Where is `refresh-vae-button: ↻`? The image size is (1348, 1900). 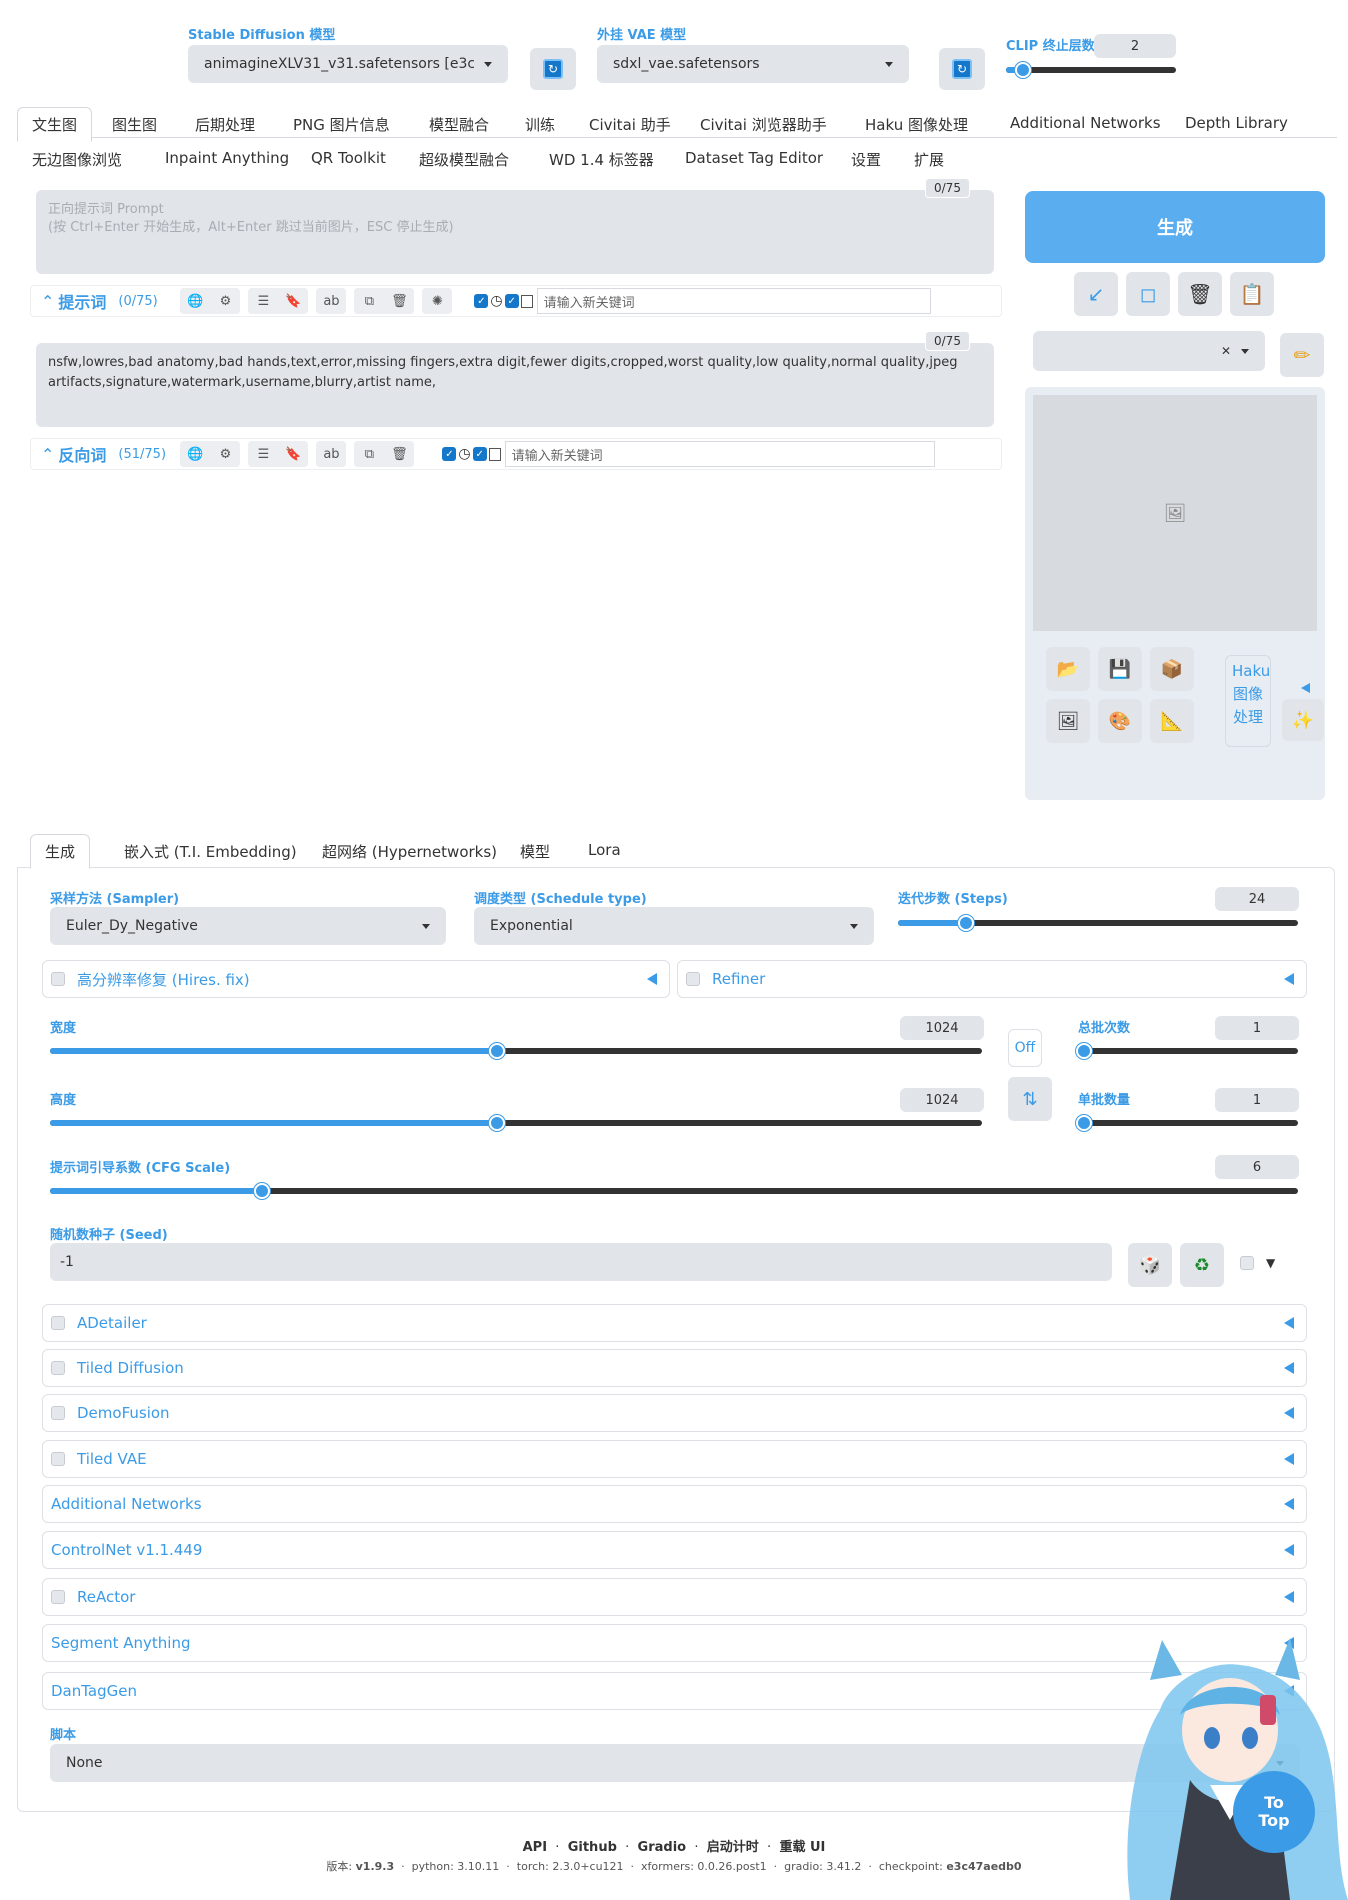 refresh-vae-button: ↻ is located at coordinates (962, 69).